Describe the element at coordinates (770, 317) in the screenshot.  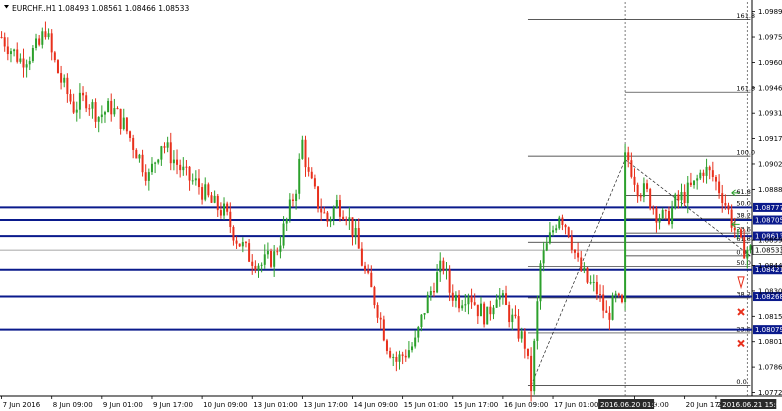
I see `price-tick-label: 1.08155` at that location.